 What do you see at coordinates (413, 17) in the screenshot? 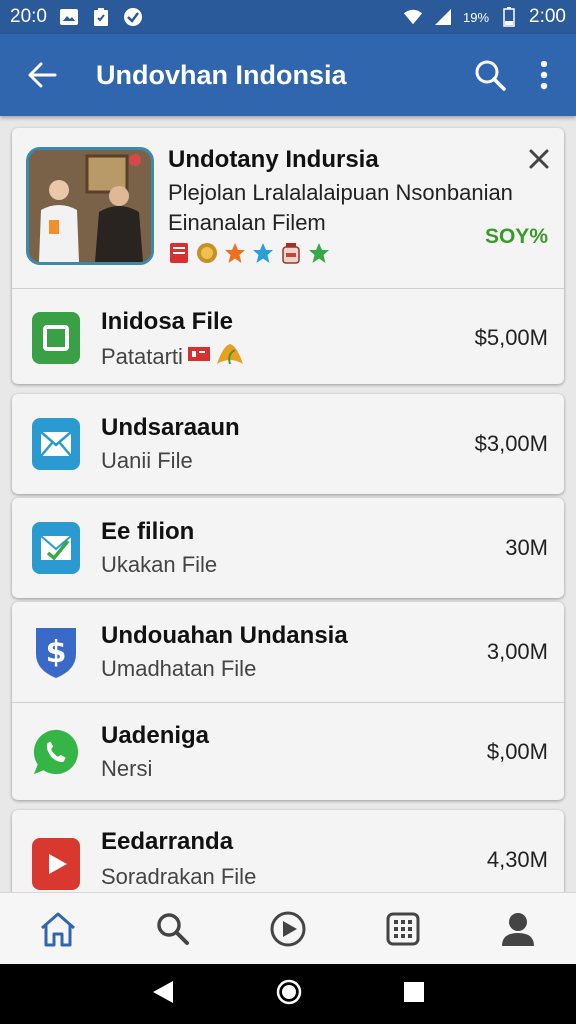
I see `wifi-icon` at bounding box center [413, 17].